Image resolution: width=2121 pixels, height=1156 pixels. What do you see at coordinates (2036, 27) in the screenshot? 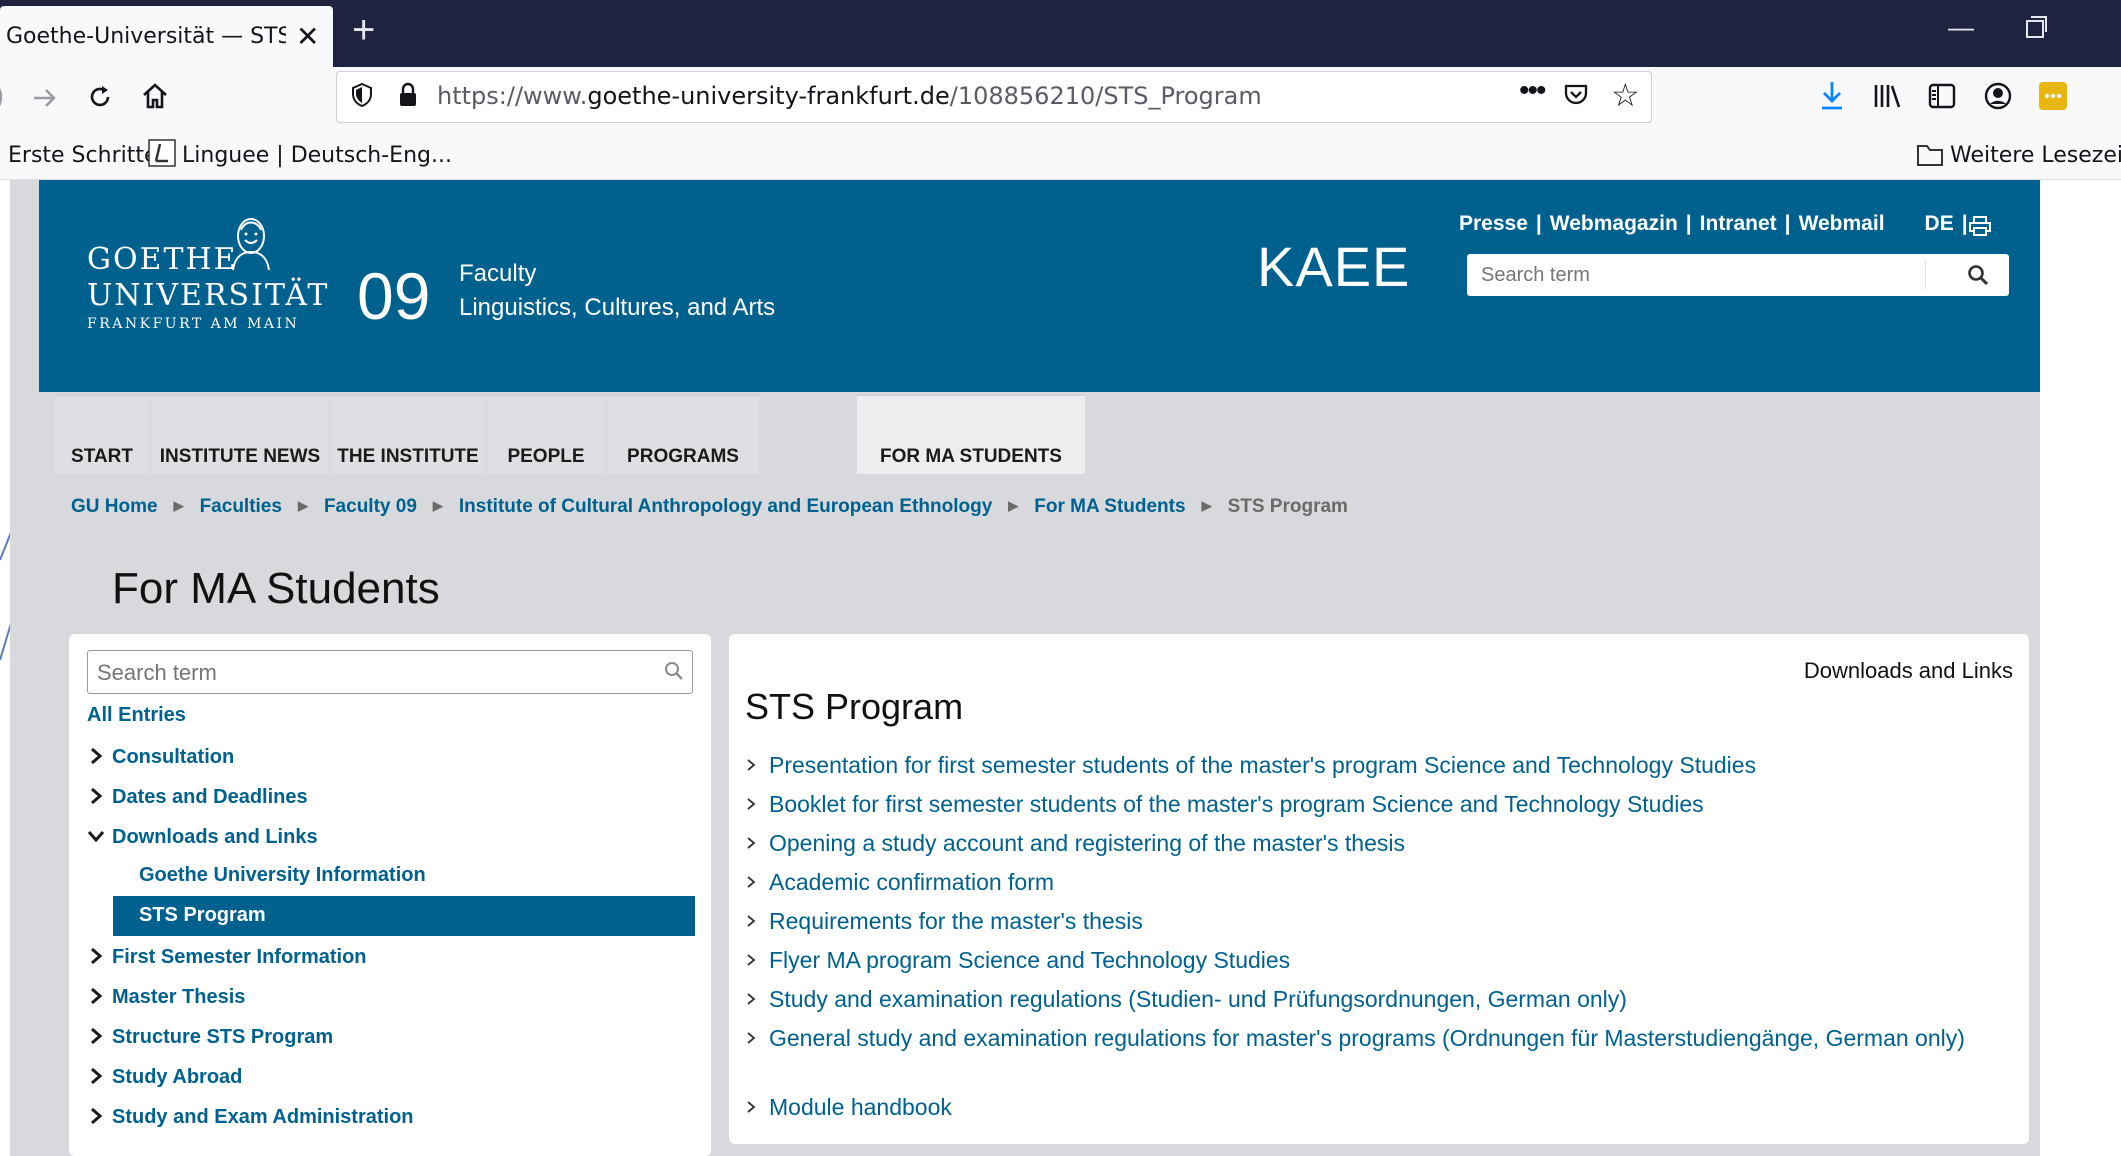
I see `restore-icon` at bounding box center [2036, 27].